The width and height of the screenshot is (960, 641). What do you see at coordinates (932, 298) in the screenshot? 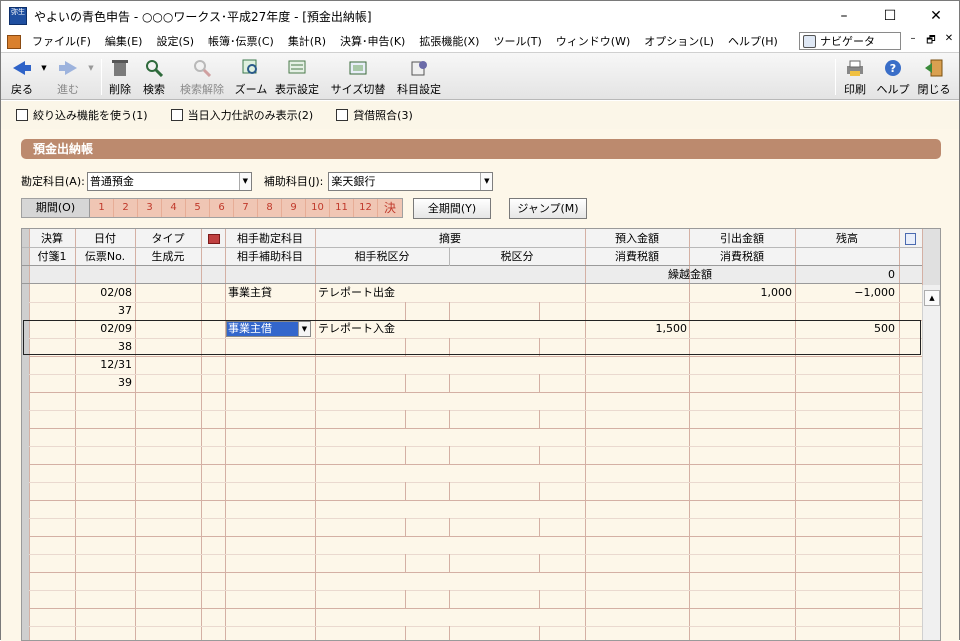
I see `scroll-up-arrow-icon: ▲` at bounding box center [932, 298].